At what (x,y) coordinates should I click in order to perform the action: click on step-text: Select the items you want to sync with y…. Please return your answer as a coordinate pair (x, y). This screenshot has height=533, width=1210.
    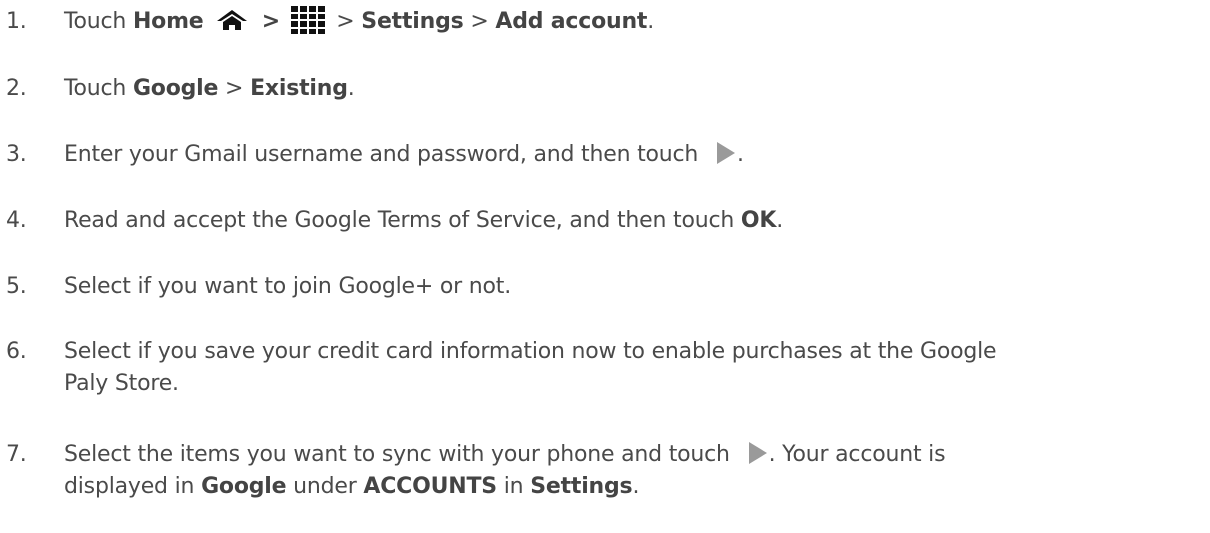
    Looking at the image, I should click on (397, 454).